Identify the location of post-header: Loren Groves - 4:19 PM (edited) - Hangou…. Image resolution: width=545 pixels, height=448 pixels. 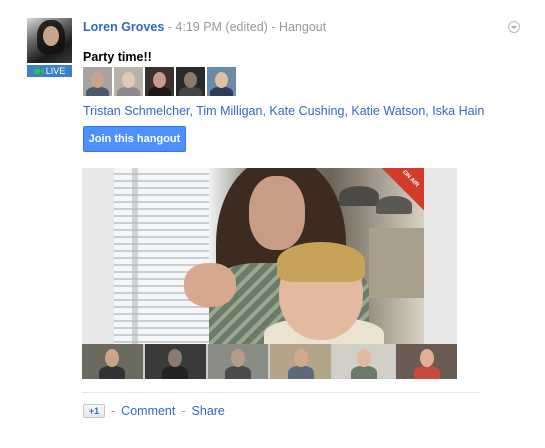
(204, 27).